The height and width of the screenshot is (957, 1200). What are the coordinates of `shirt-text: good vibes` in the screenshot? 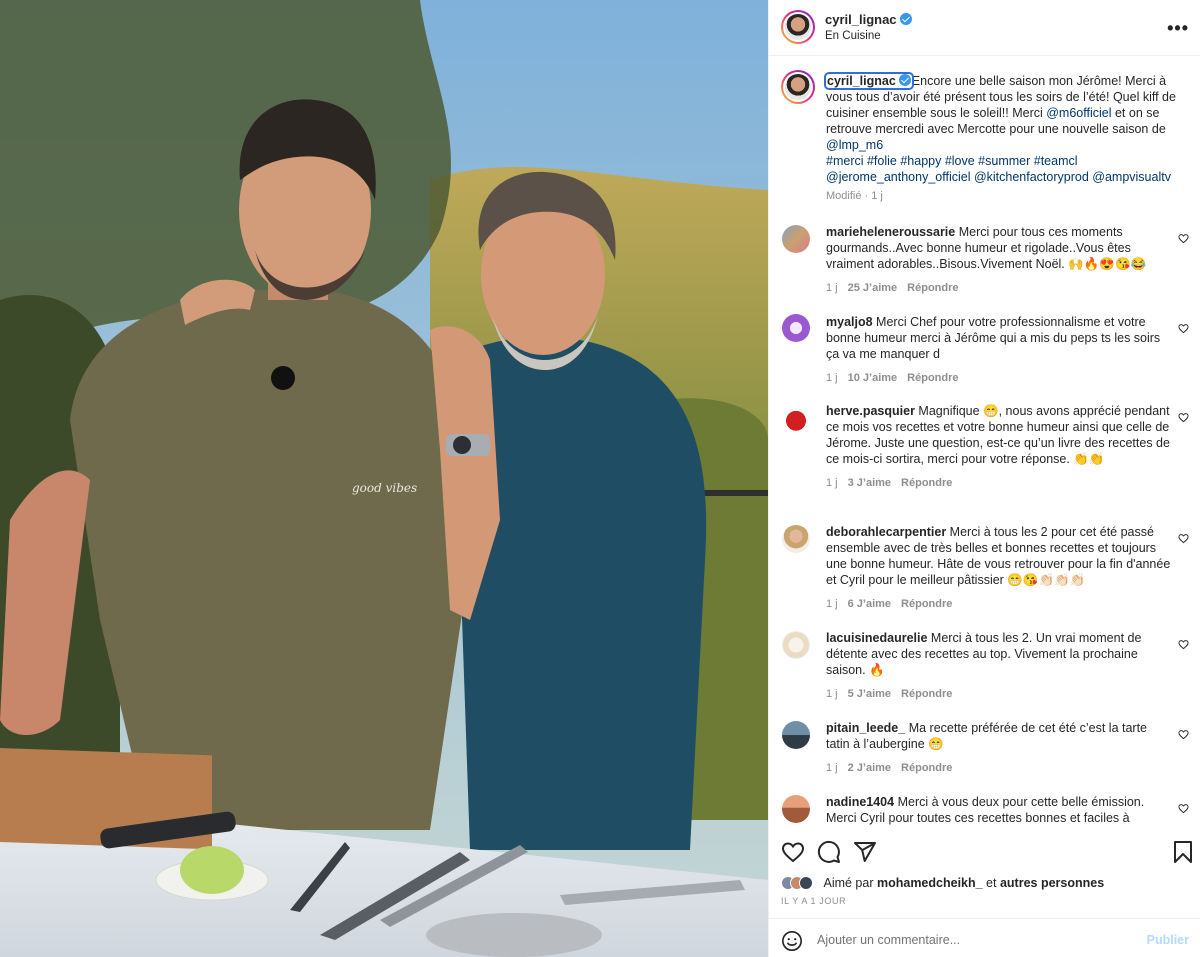 It's located at (384, 488).